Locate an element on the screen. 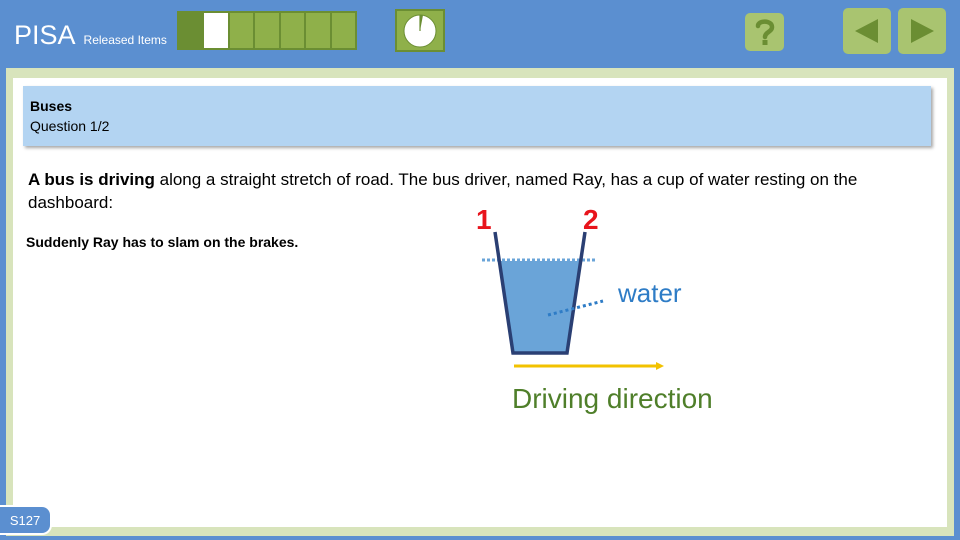 The image size is (960, 540). label-2: 2 is located at coordinates (591, 219).